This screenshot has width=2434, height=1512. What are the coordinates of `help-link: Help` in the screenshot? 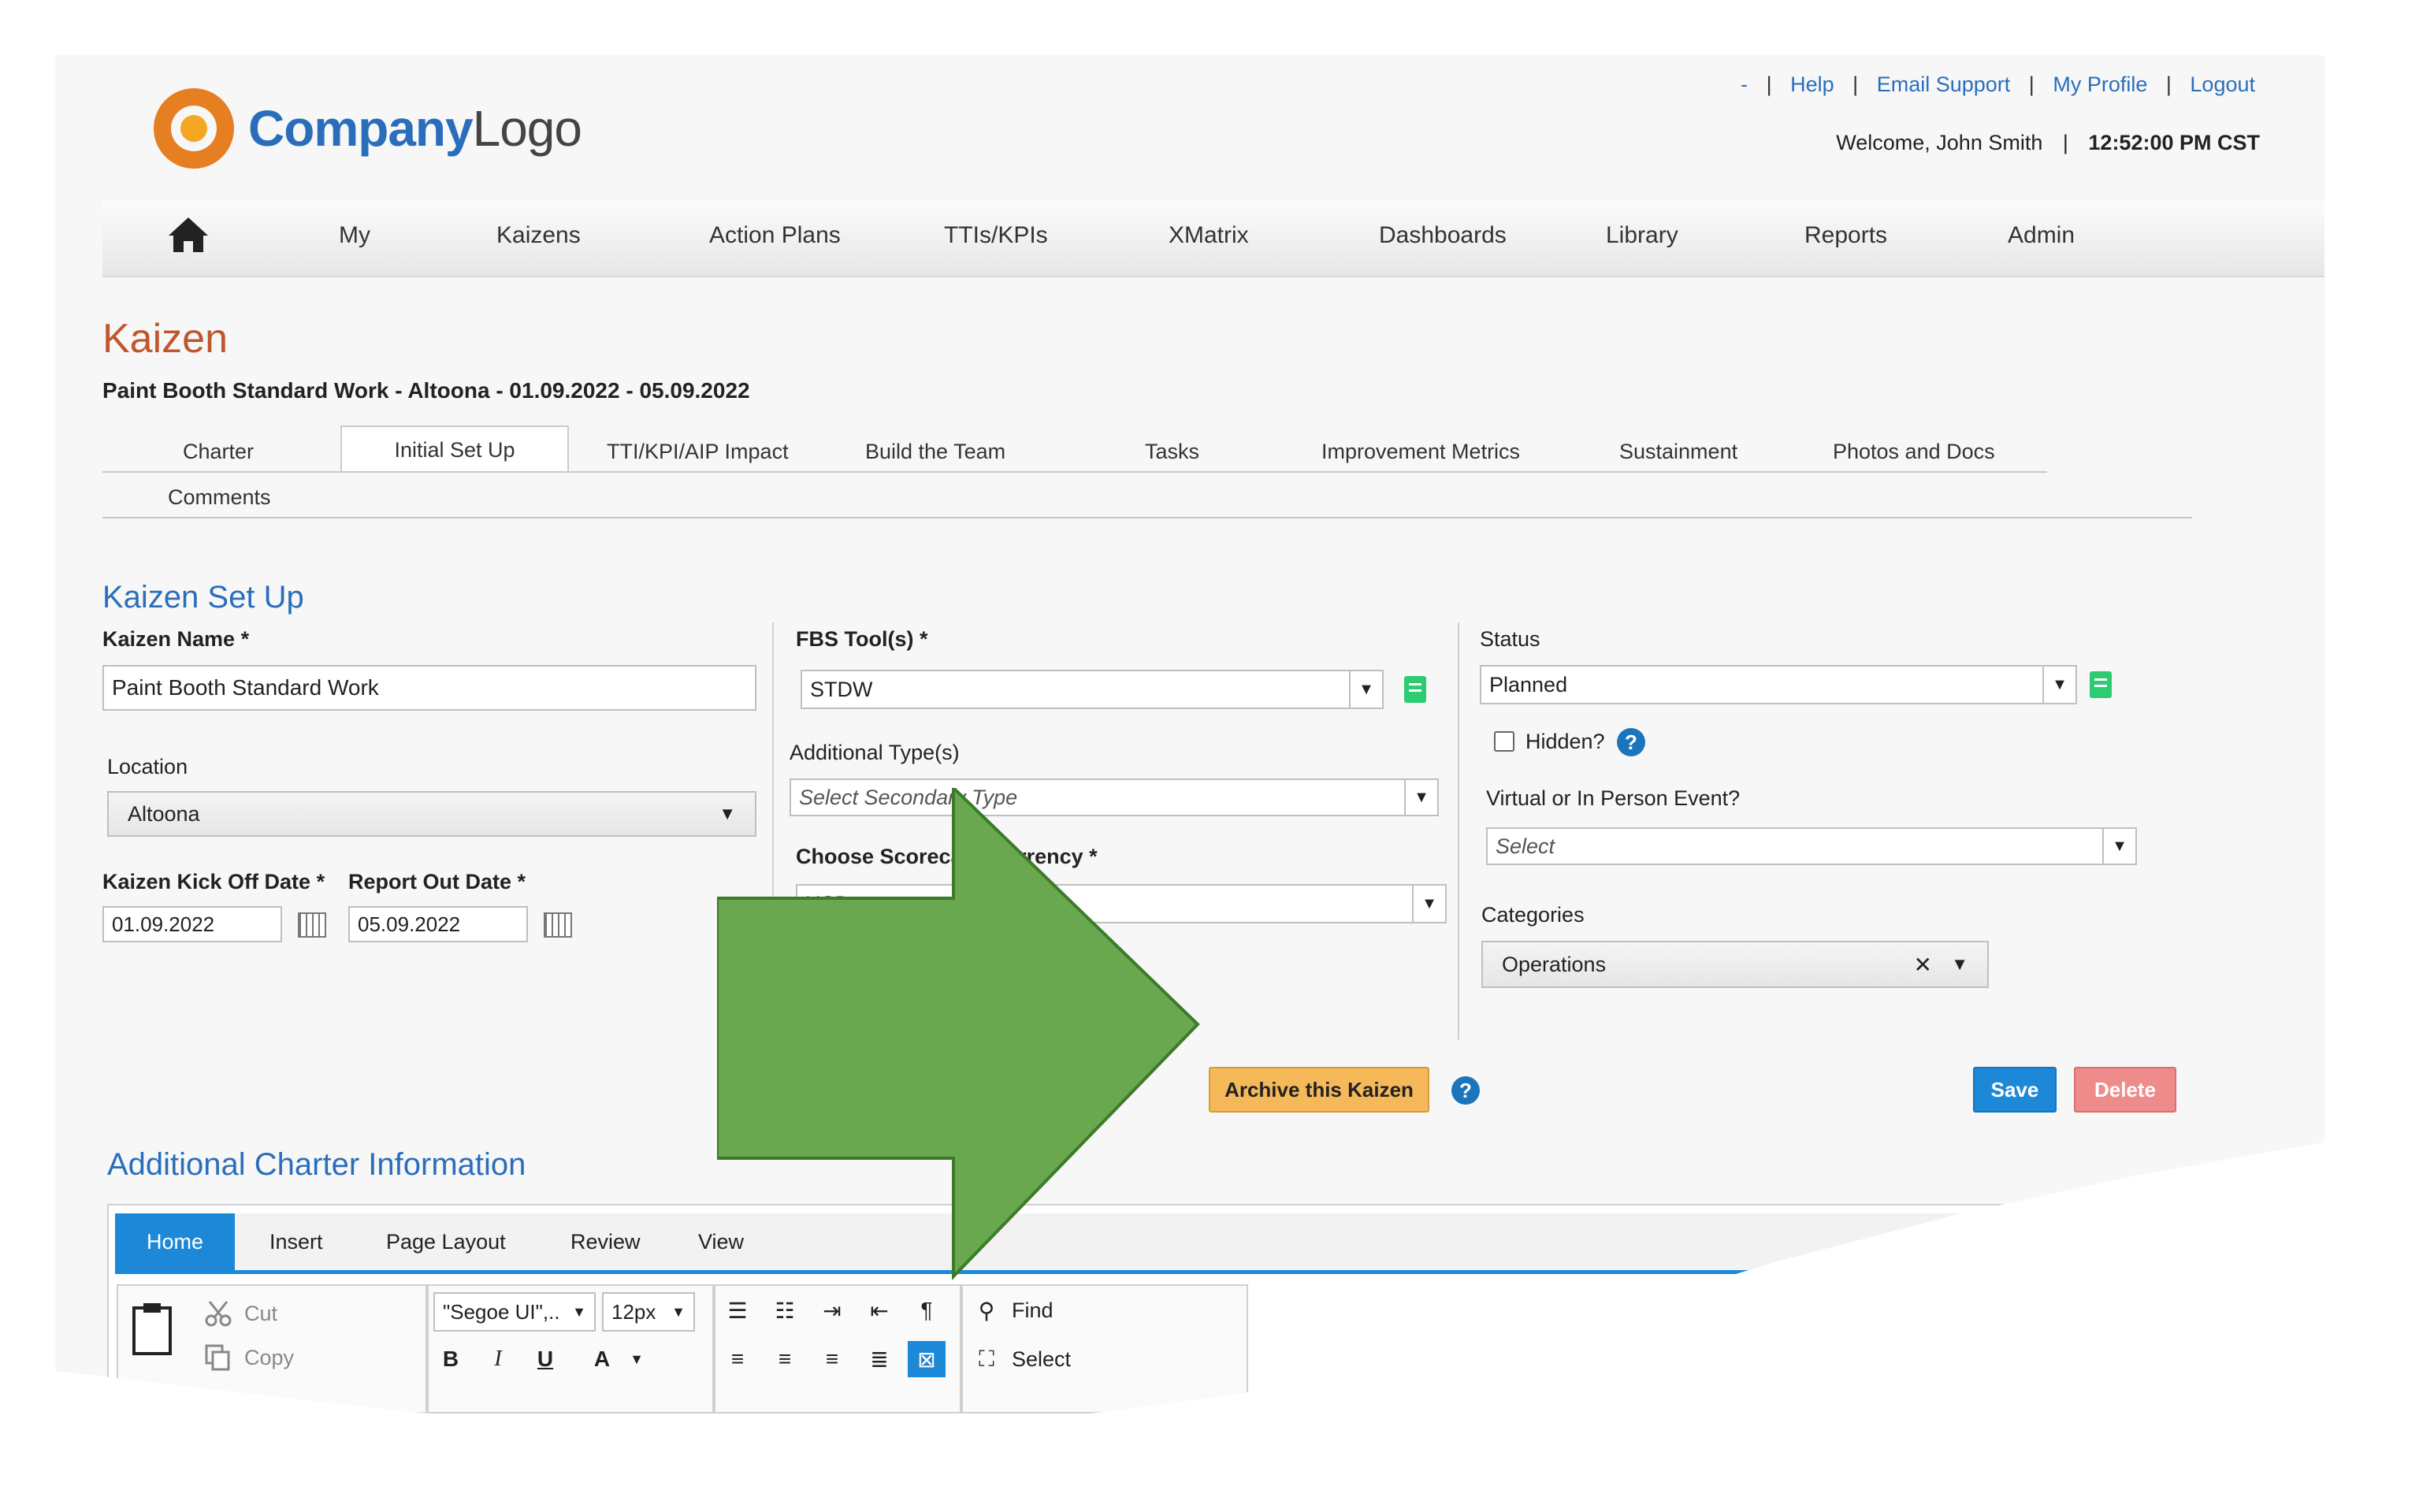 It's located at (1812, 84).